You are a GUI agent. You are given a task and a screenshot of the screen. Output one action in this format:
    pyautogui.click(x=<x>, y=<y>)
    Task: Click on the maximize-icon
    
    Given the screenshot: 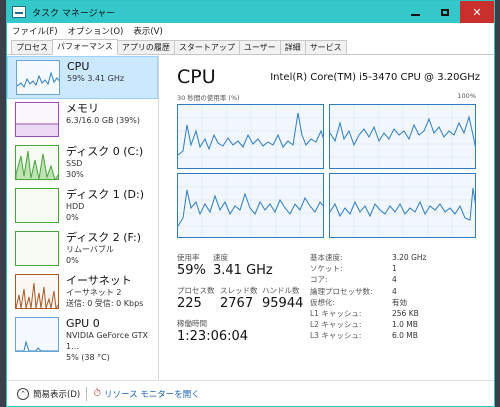 What is the action you would take?
    pyautogui.click(x=445, y=12)
    